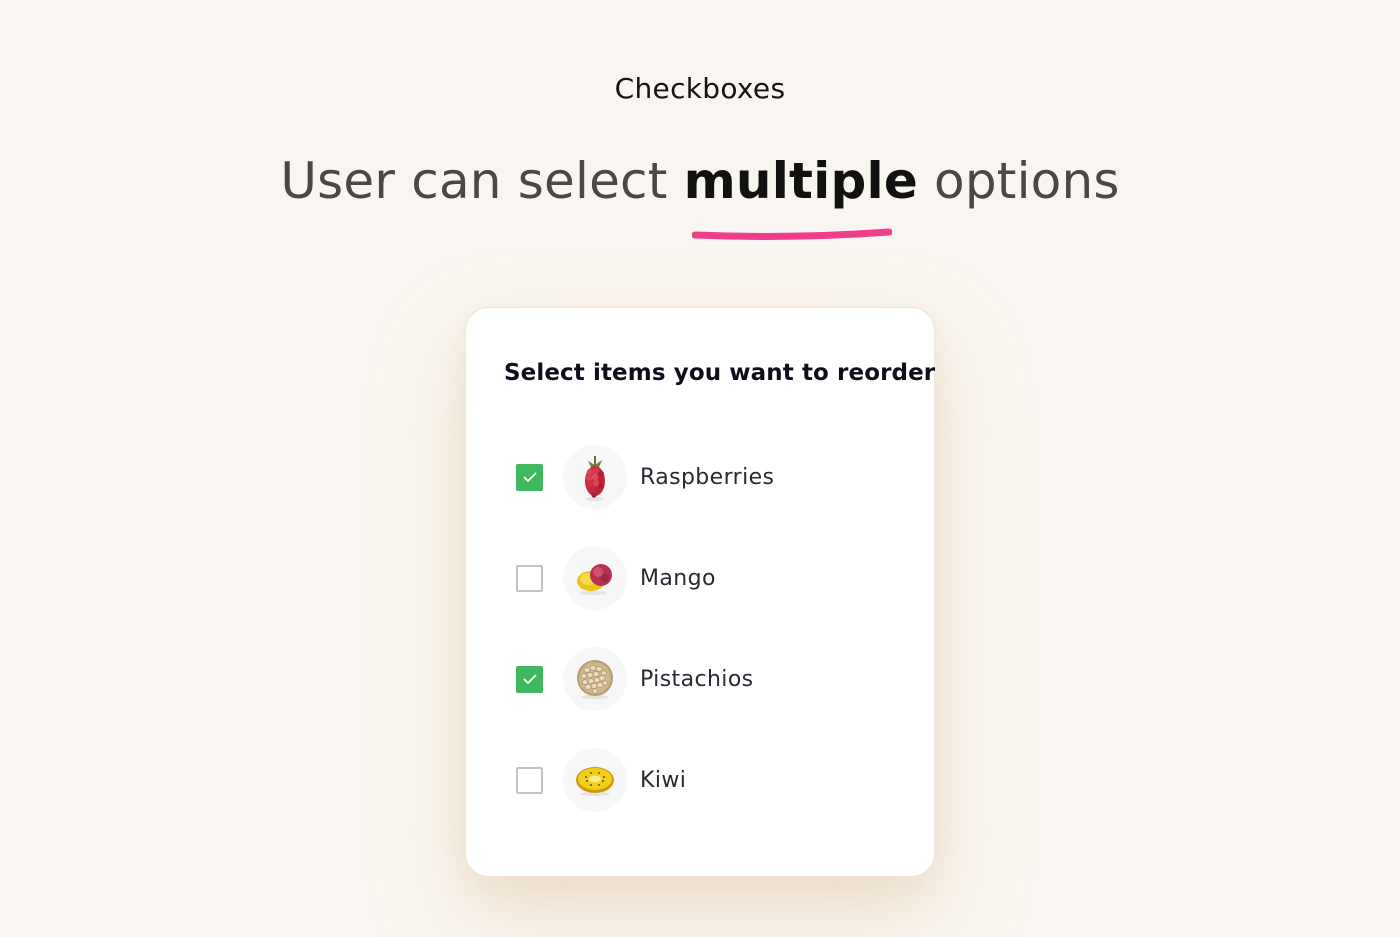  I want to click on checkbox-raspberries, so click(529, 477).